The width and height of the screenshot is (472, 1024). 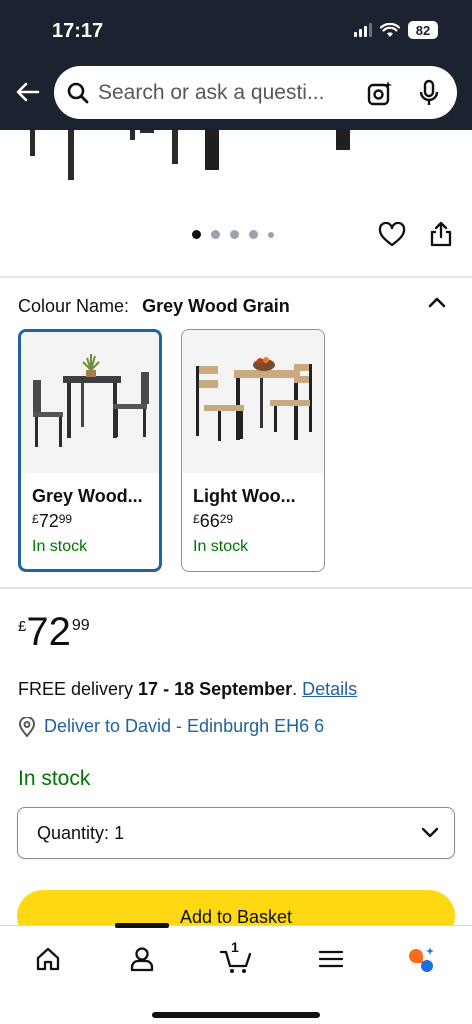 What do you see at coordinates (235, 947) in the screenshot?
I see `cart-count-badge: 1` at bounding box center [235, 947].